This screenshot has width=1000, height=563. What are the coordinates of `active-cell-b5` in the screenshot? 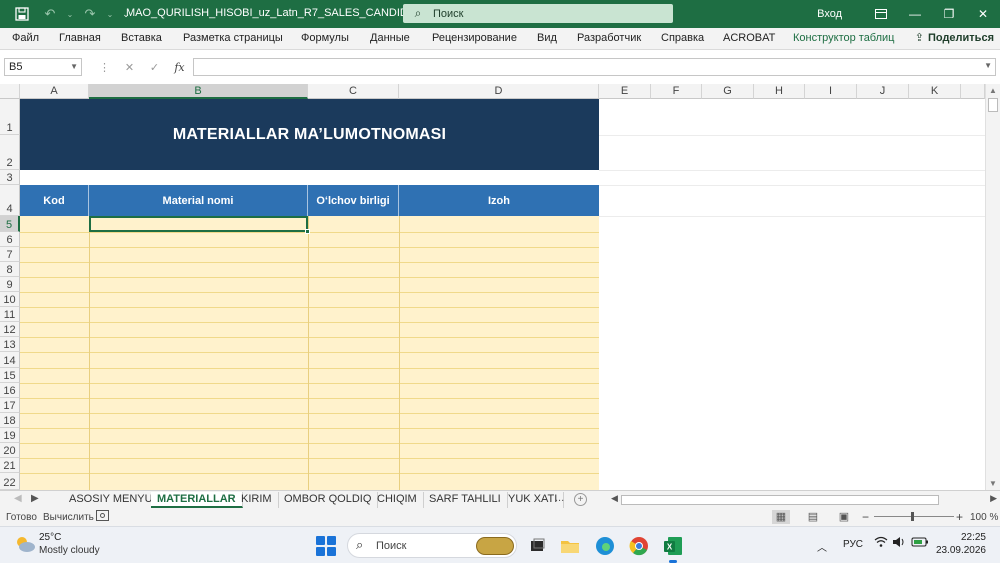 It's located at (198, 224).